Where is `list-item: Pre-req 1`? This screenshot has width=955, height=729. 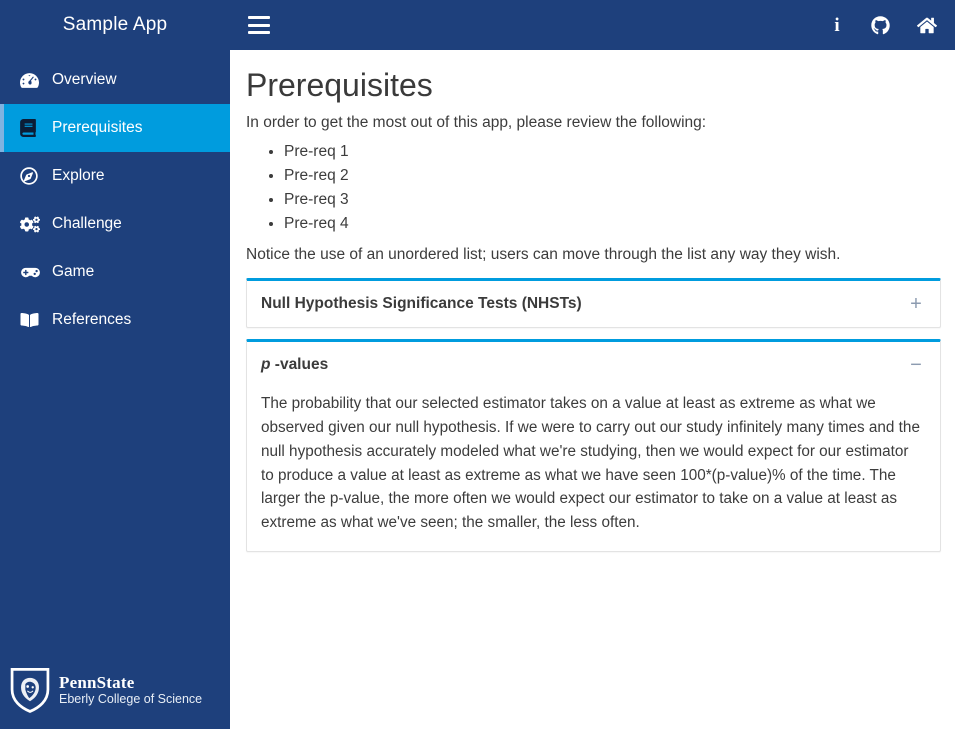
list-item: Pre-req 1 is located at coordinates (612, 152).